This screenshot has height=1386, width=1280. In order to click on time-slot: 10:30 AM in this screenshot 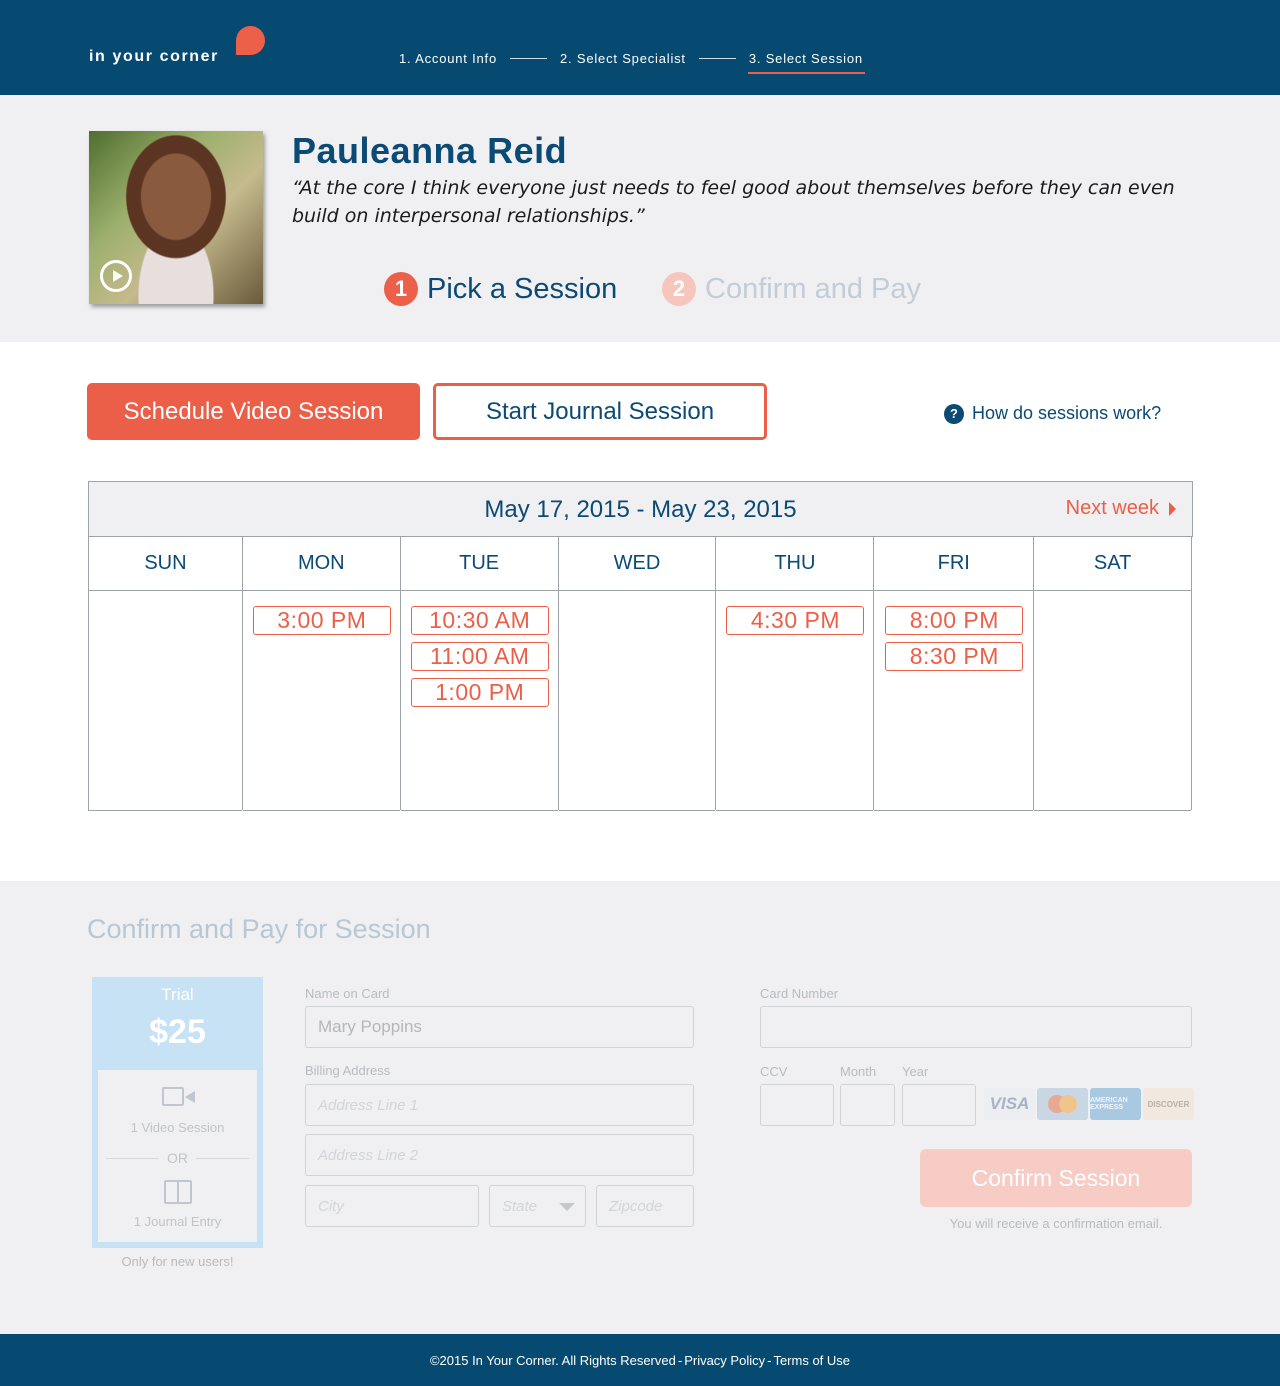, I will do `click(479, 620)`.